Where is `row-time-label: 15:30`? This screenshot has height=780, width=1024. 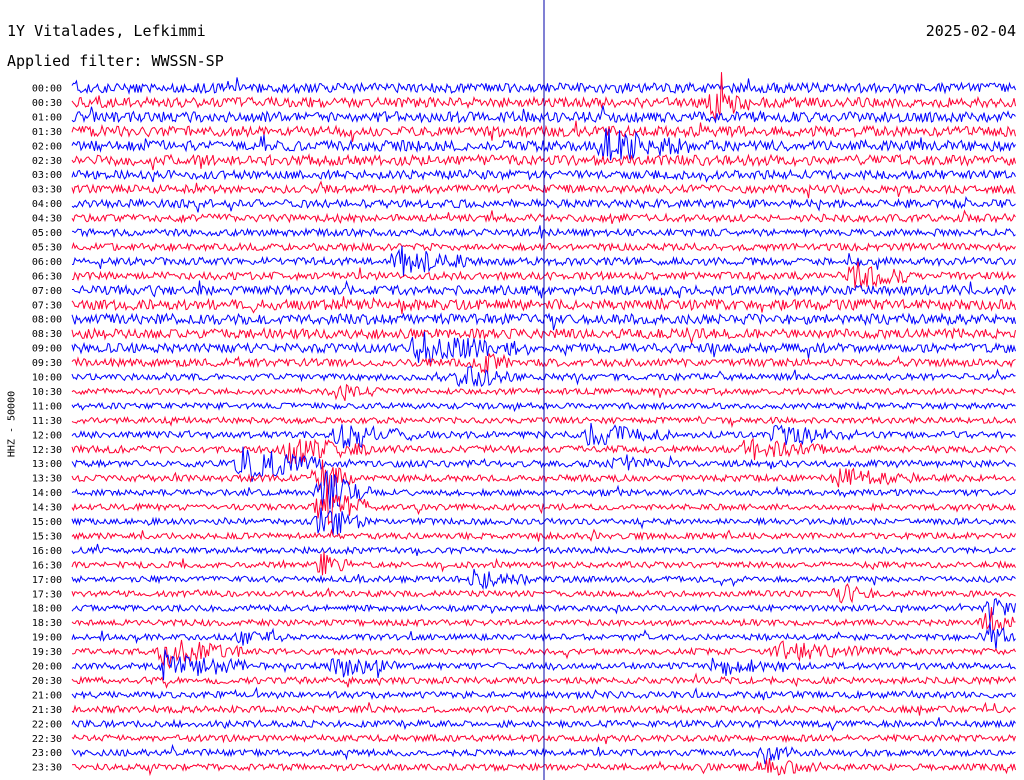 row-time-label: 15:30 is located at coordinates (47, 536).